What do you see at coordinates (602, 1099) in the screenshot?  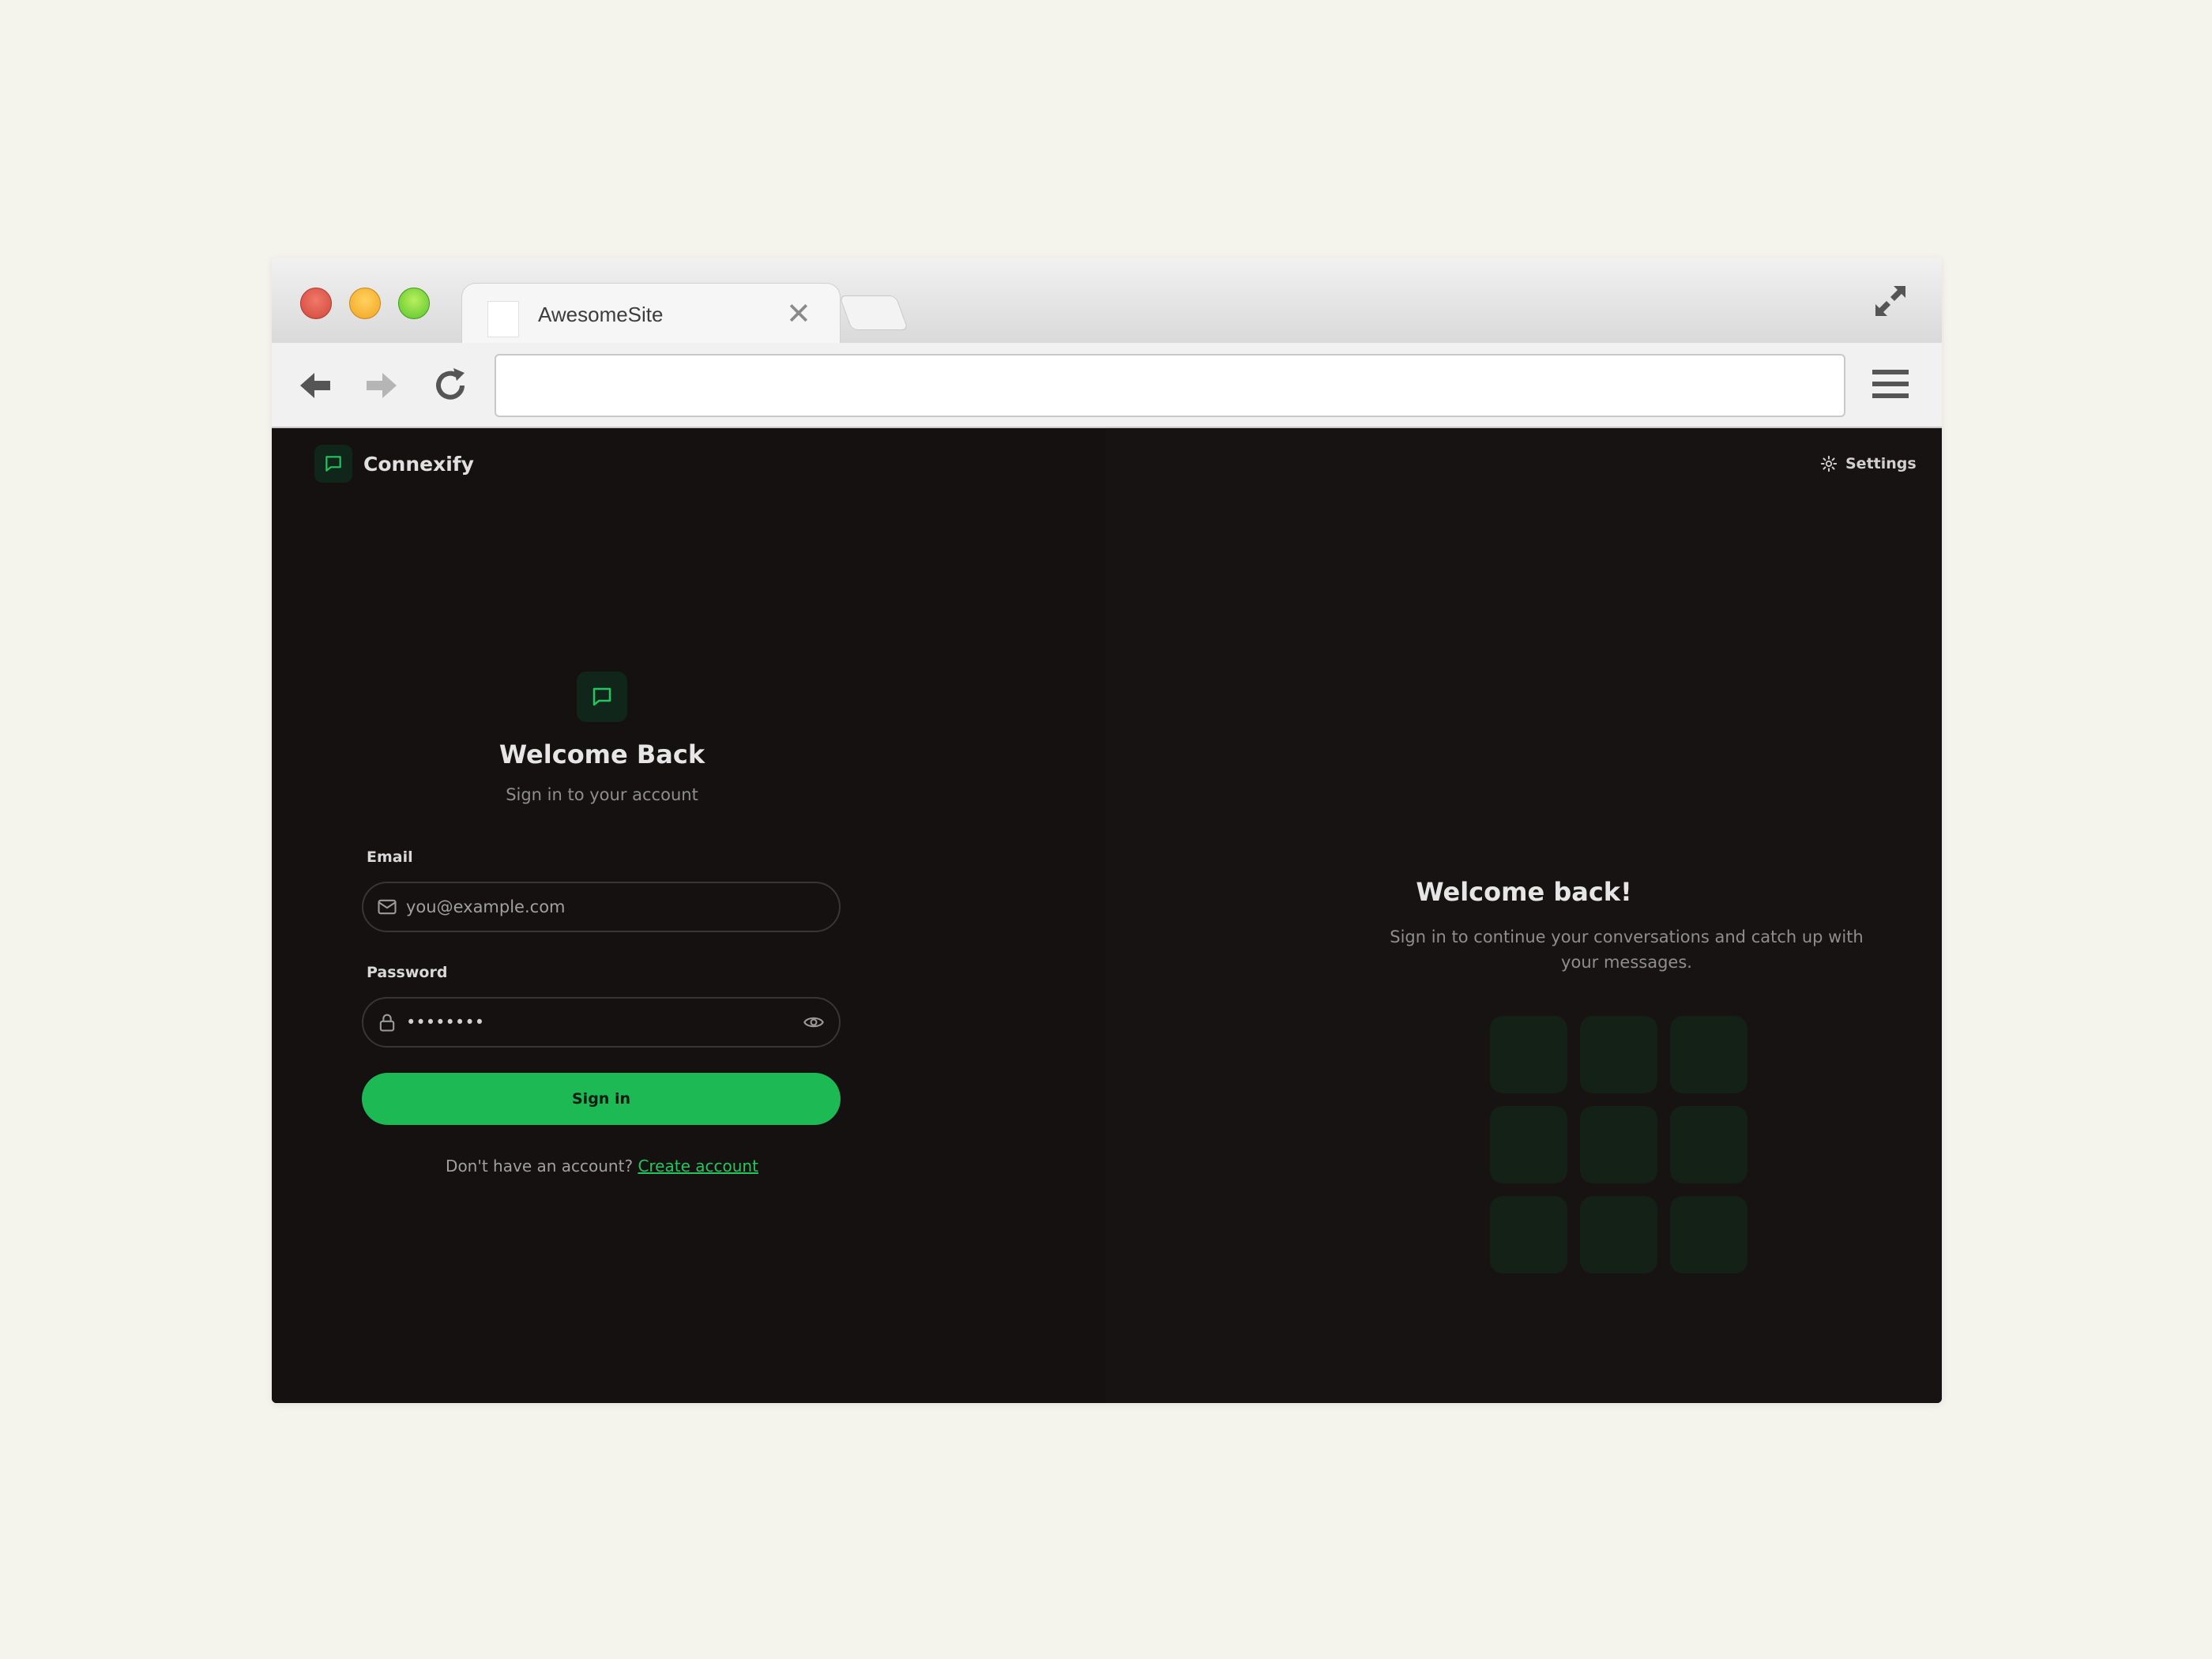 I see `sign-in-button: Sign in` at bounding box center [602, 1099].